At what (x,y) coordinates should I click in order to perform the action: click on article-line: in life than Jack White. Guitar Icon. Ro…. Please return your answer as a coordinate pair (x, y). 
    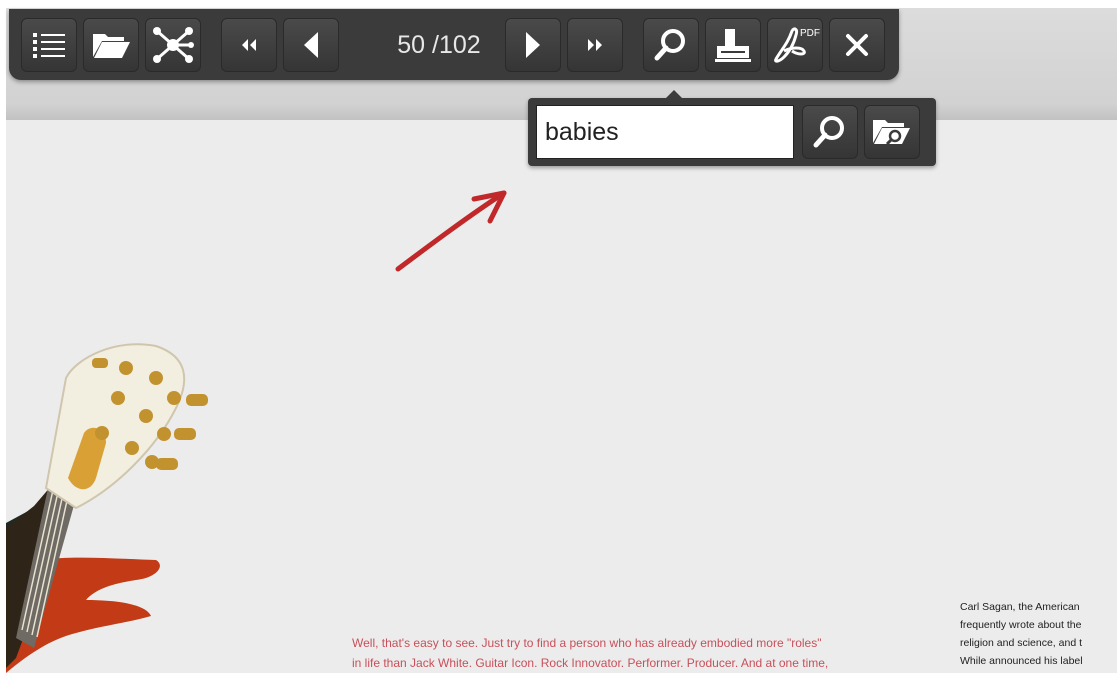
    Looking at the image, I should click on (590, 663).